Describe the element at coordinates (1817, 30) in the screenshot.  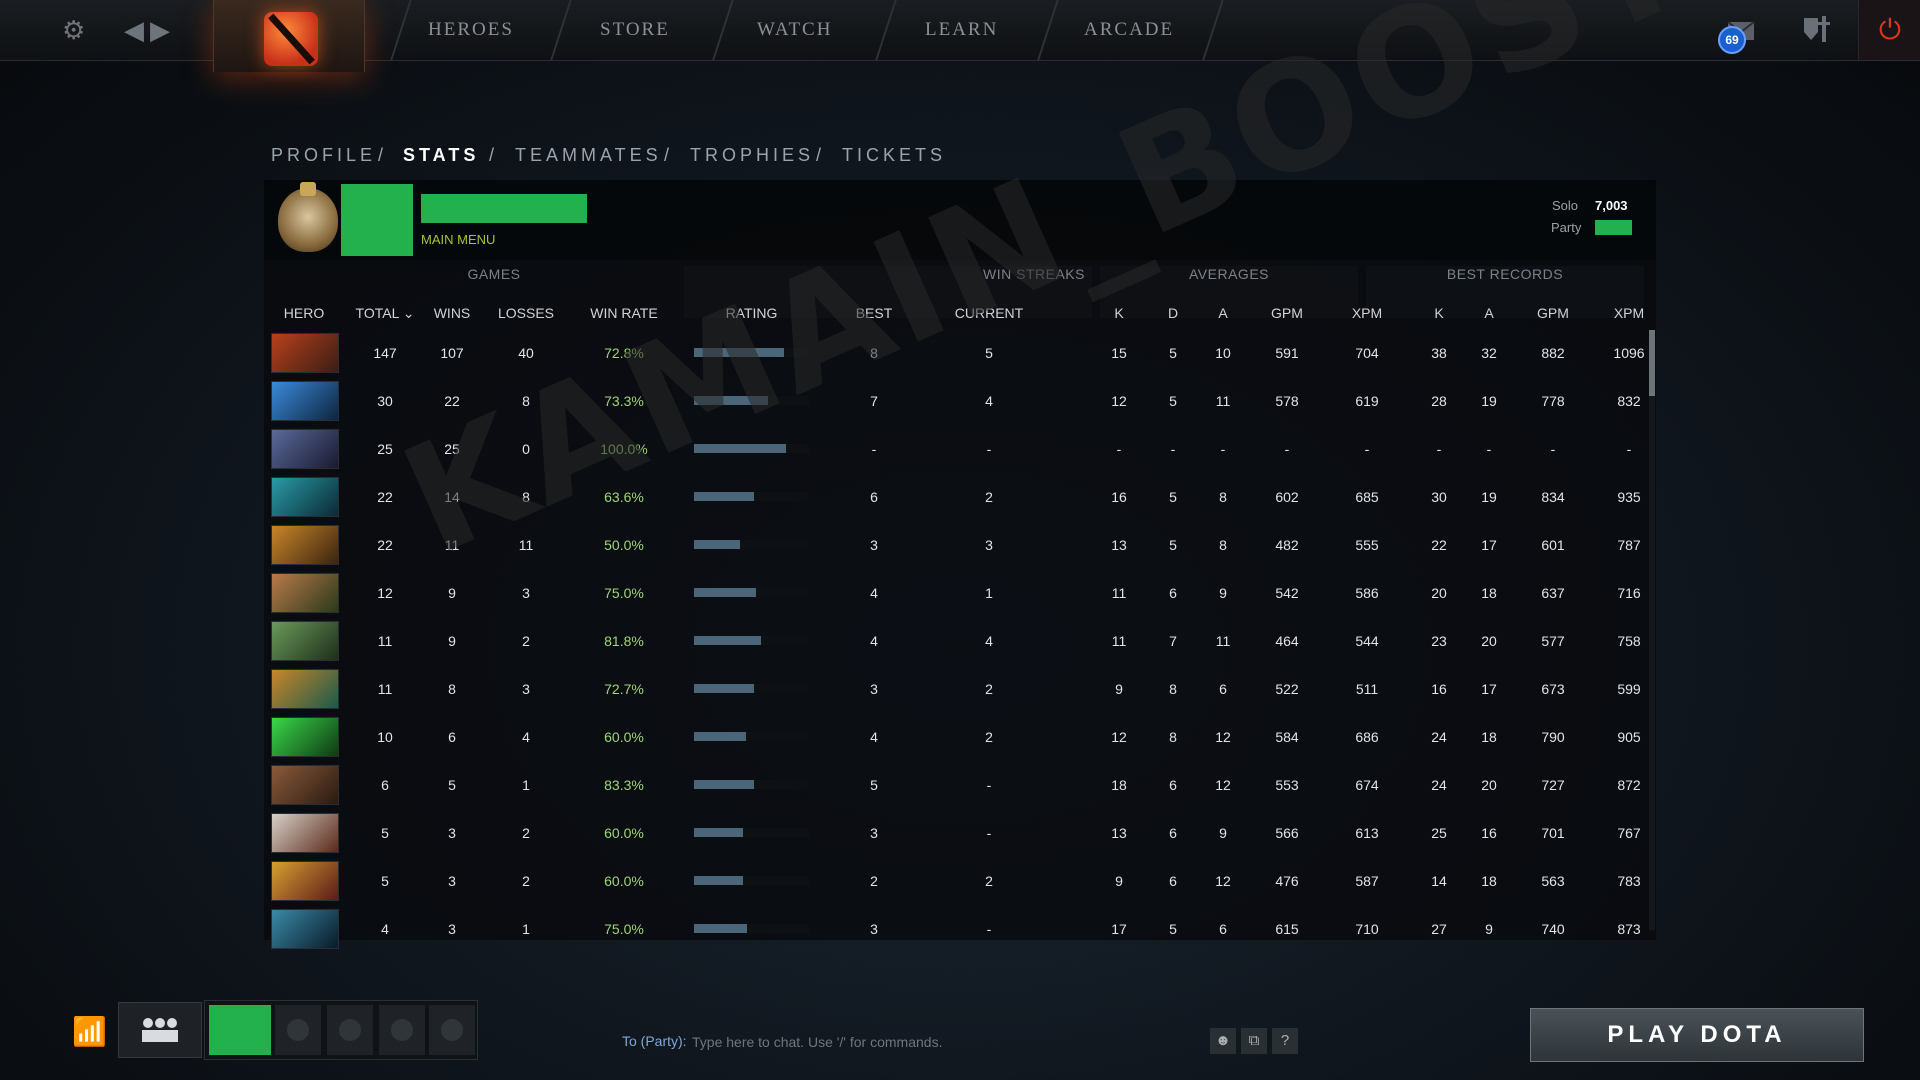
I see `armory-button` at that location.